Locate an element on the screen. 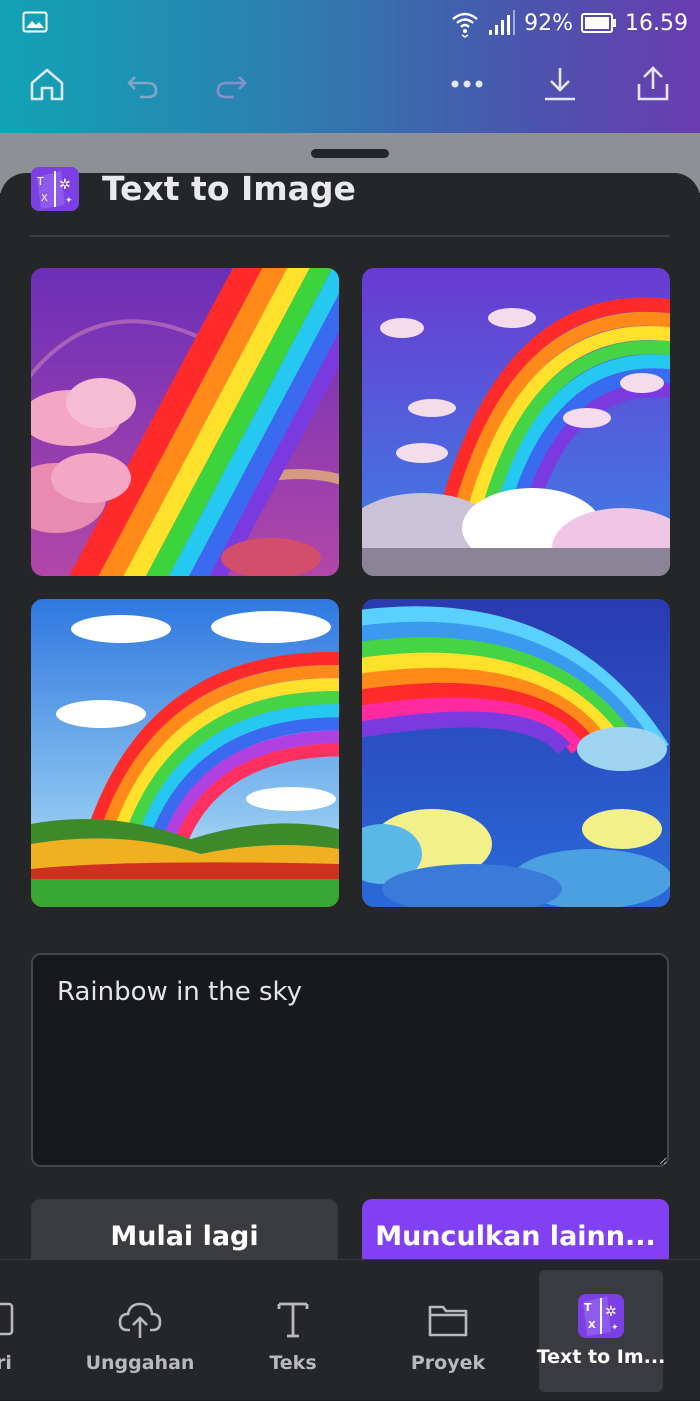  more-button is located at coordinates (467, 84).